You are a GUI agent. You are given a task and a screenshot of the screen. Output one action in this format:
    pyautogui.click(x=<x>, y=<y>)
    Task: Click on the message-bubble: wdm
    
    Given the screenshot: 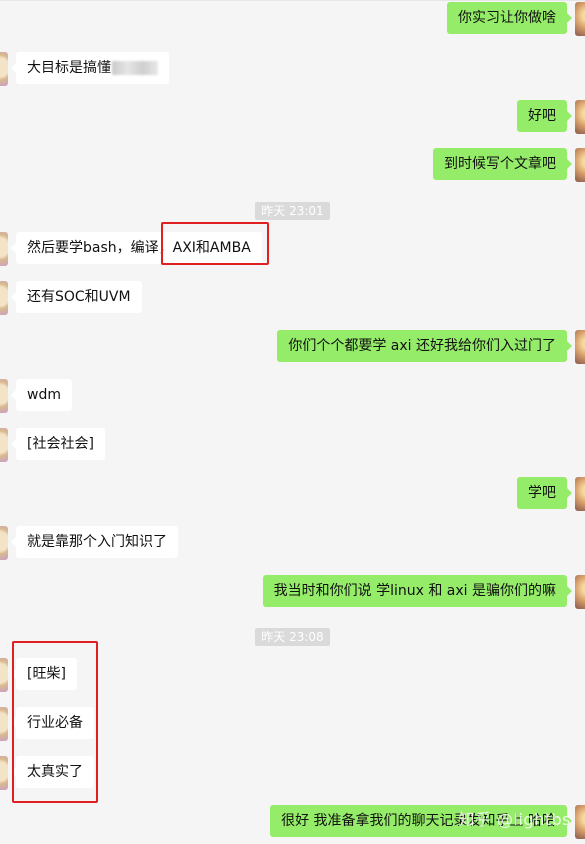 What is the action you would take?
    pyautogui.click(x=41, y=395)
    